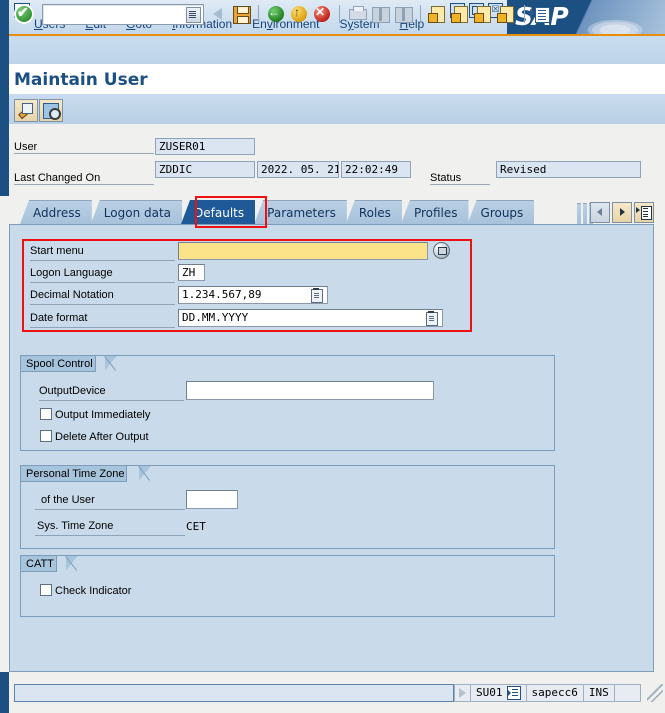  Describe the element at coordinates (24, 14) in the screenshot. I see `enter-ok-icon` at that location.